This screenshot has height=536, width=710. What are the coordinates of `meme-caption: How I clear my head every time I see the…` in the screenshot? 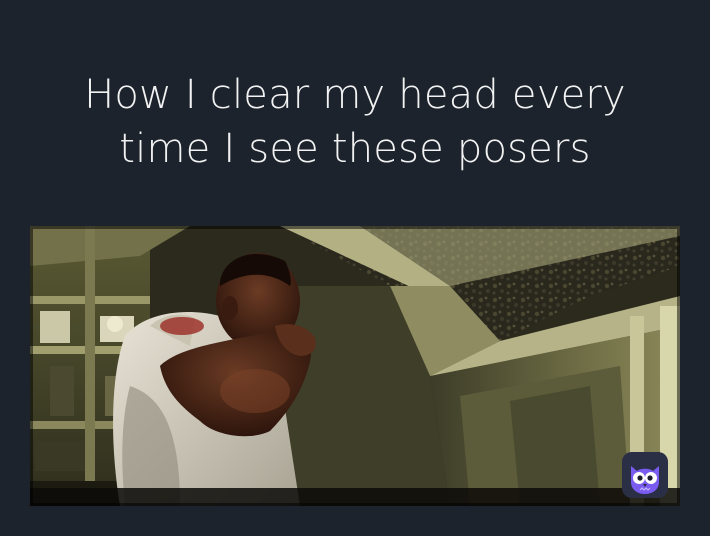 It's located at (355, 122).